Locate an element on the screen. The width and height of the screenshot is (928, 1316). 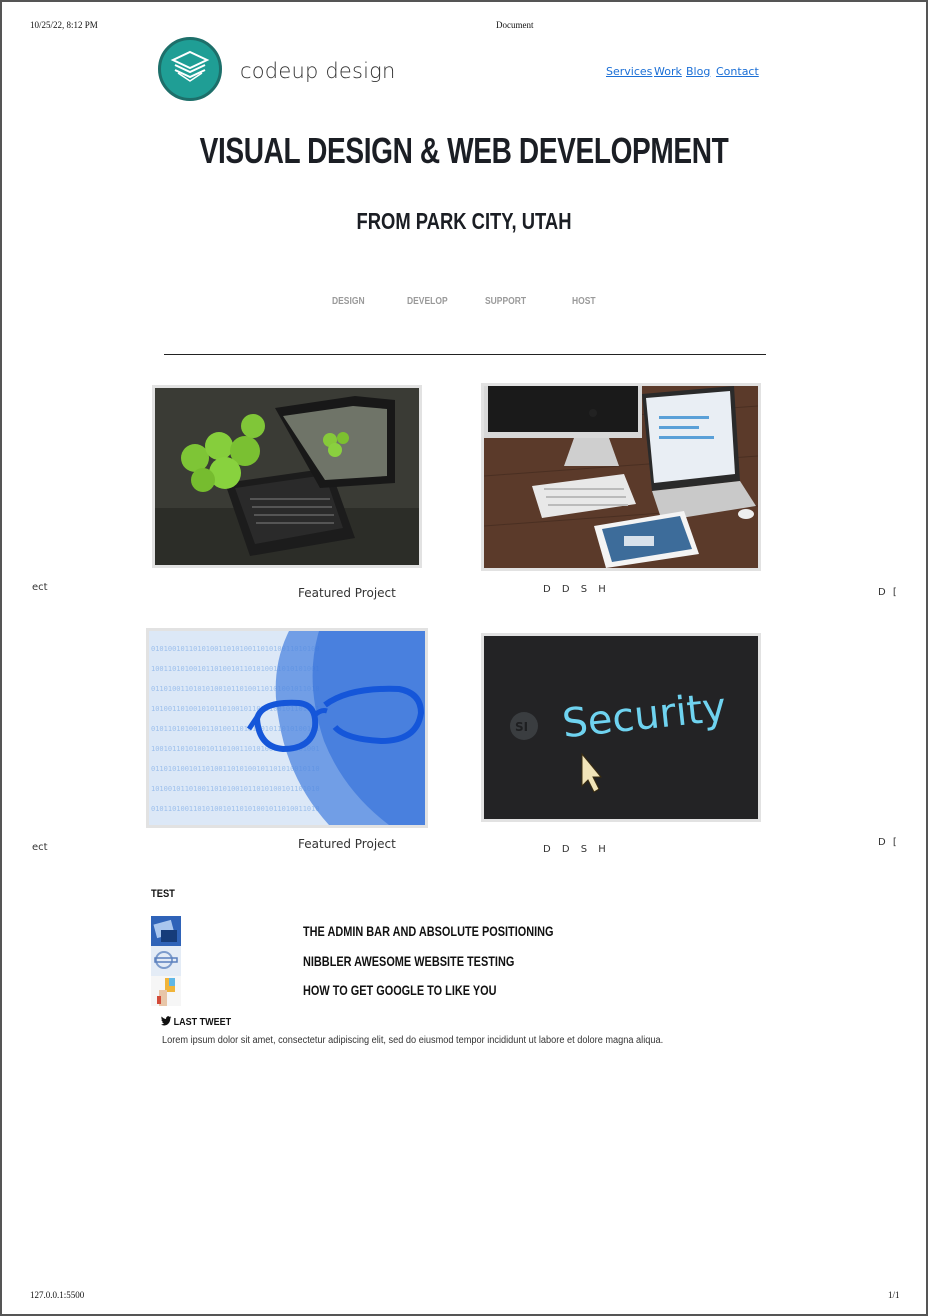
section-divider is located at coordinates (465, 354).